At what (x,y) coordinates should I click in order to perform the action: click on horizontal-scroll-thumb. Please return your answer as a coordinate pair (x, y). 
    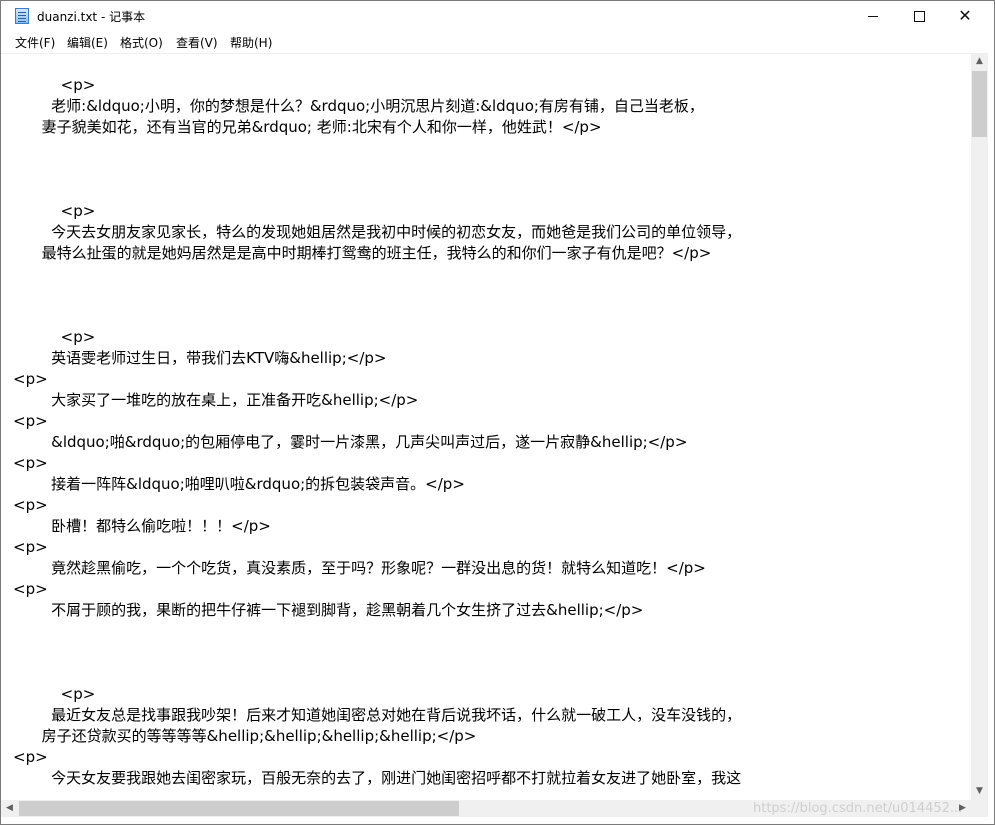
    Looking at the image, I should click on (239, 808).